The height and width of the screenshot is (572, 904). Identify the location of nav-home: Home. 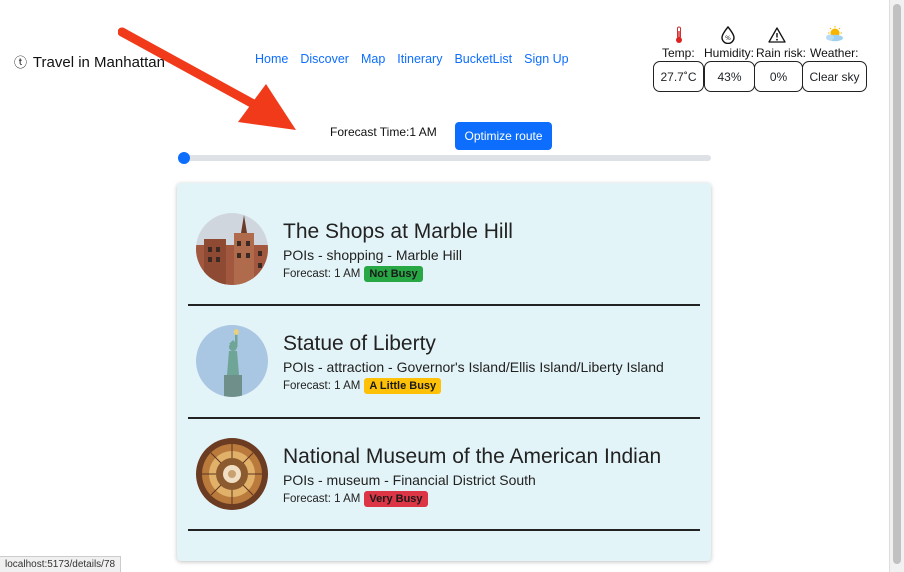
(271, 59).